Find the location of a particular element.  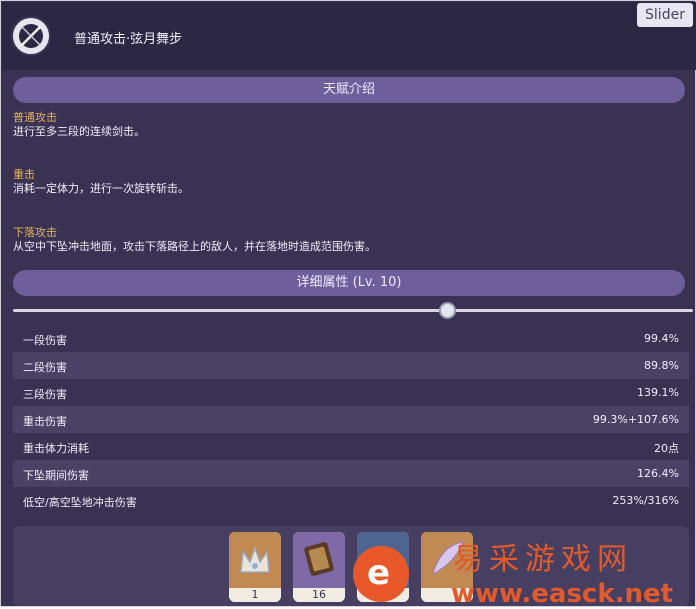

level-slider-track is located at coordinates (353, 310).